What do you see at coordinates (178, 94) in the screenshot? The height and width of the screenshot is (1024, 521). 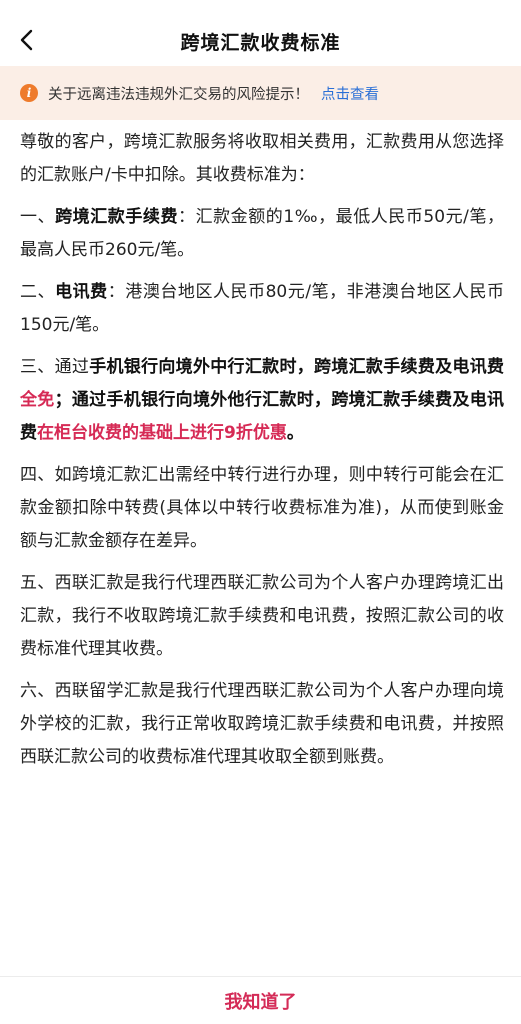 I see `notice-text: 关于远离违法违规外汇交易的风险提示！` at bounding box center [178, 94].